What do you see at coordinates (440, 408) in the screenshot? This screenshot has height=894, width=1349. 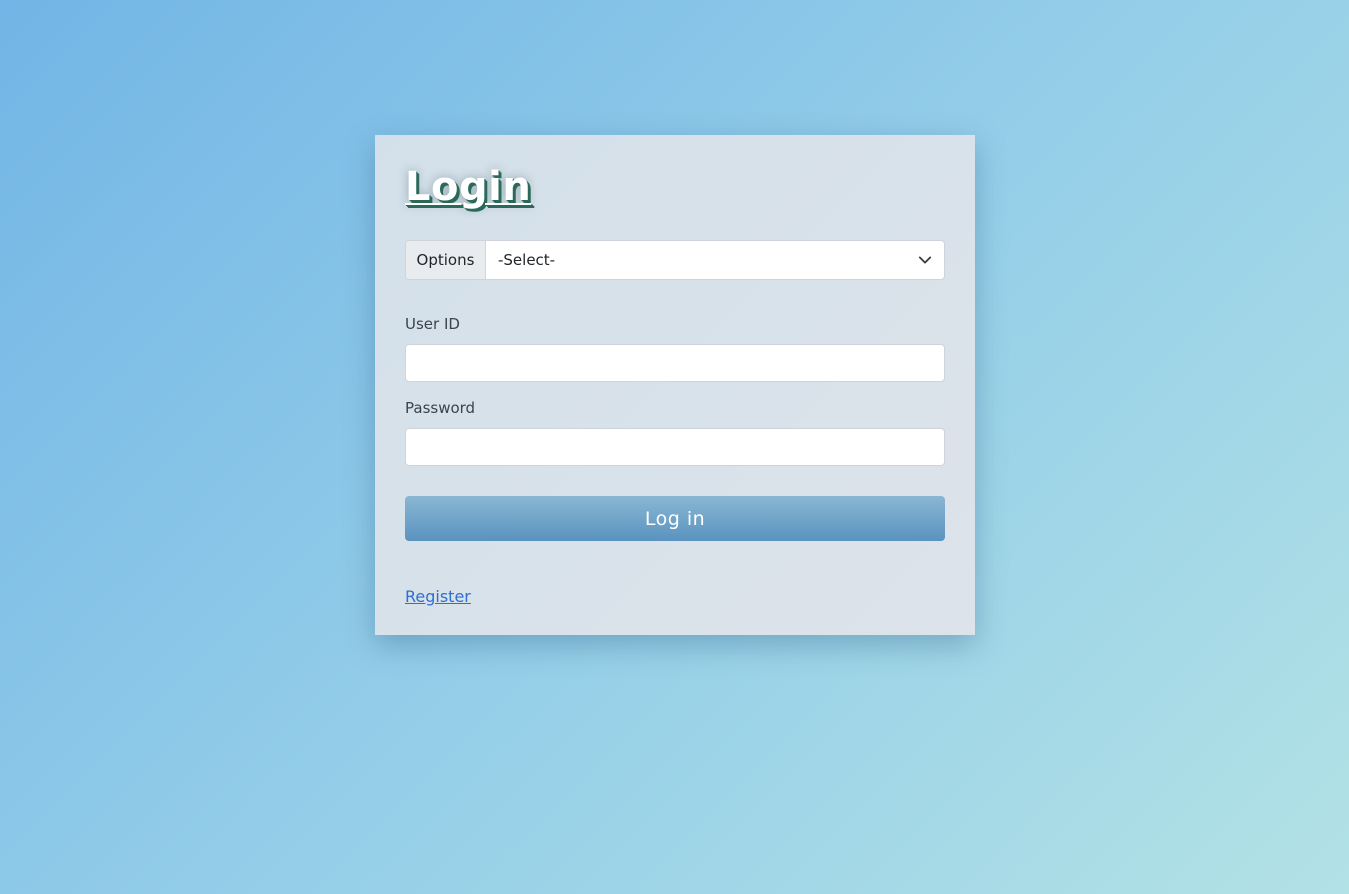 I see `password-label: Password` at bounding box center [440, 408].